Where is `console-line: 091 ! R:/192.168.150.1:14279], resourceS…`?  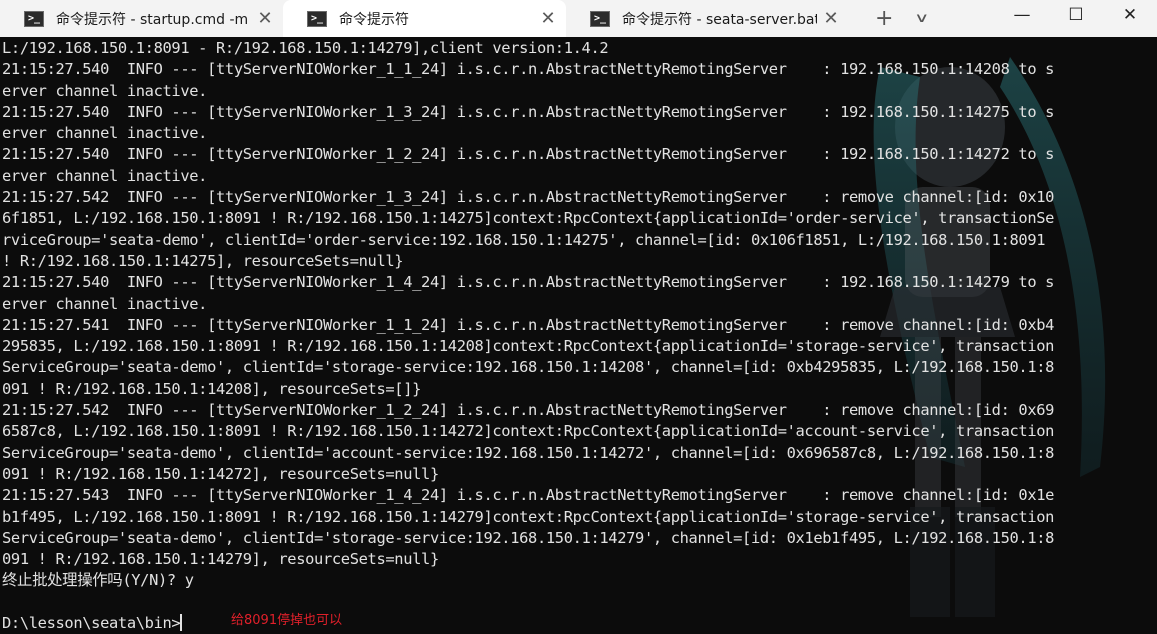 console-line: 091 ! R:/192.168.150.1:14279], resourceS… is located at coordinates (220, 559).